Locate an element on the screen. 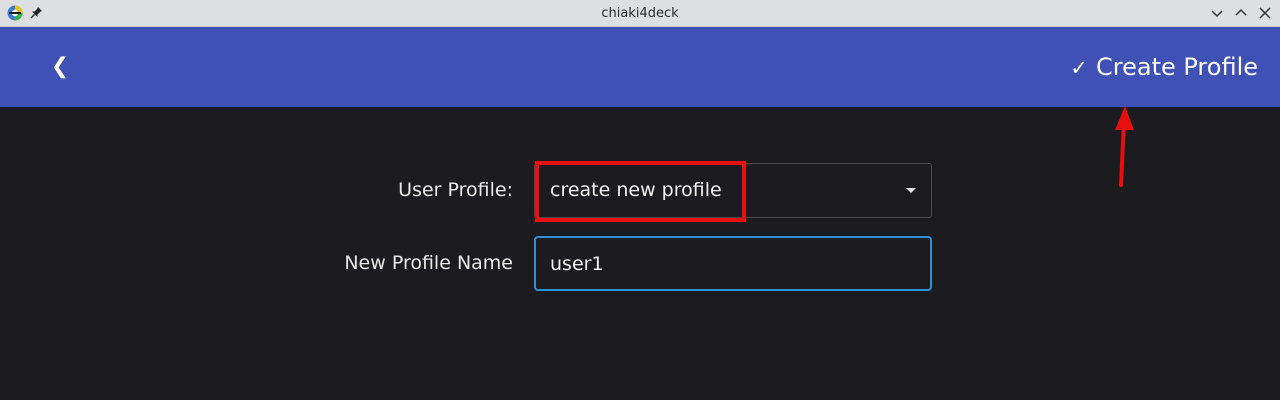  close-icon is located at coordinates (1265, 13).